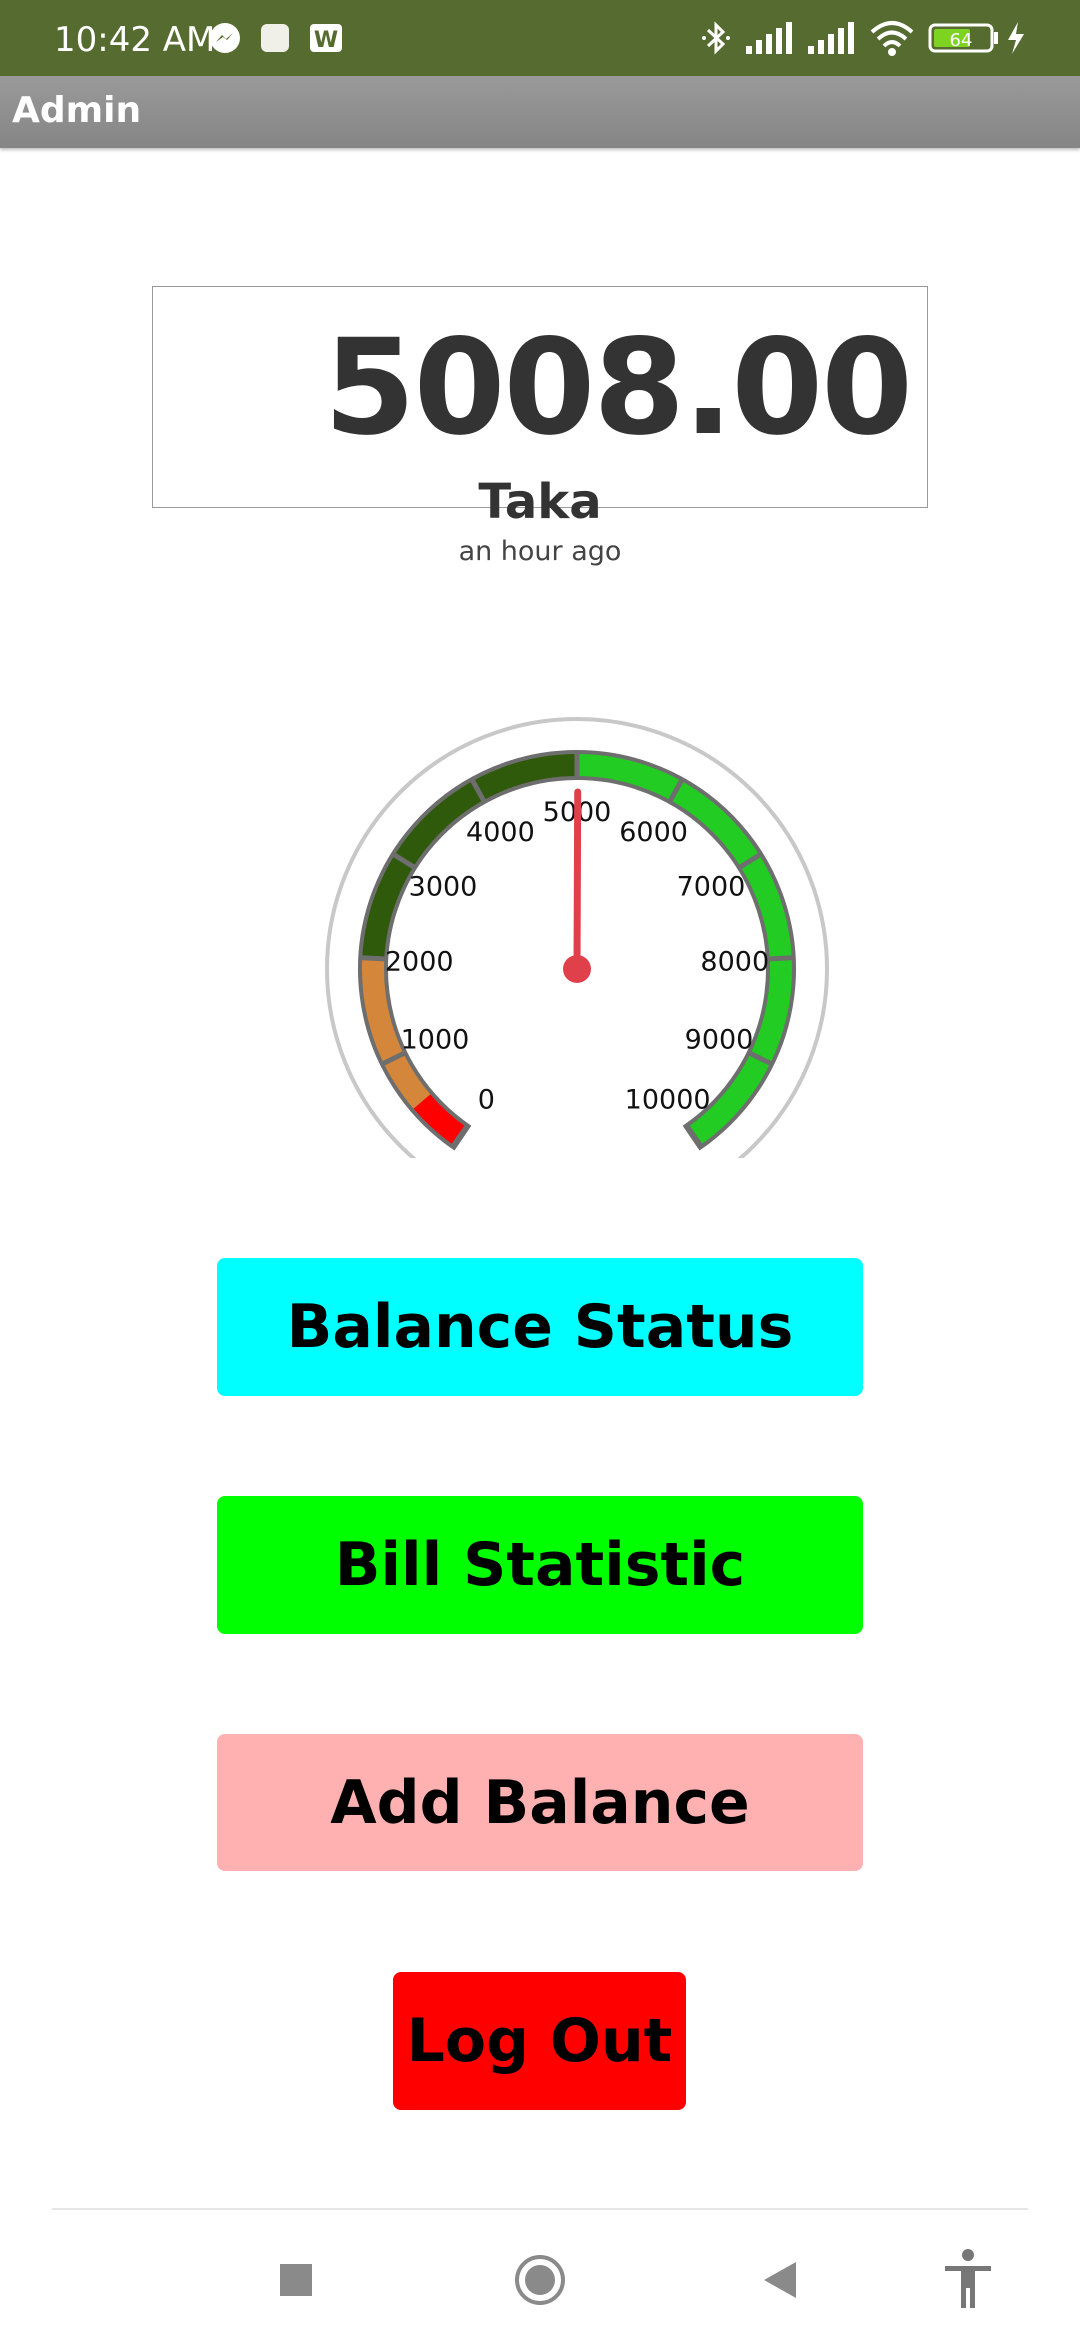 The width and height of the screenshot is (1080, 2340). I want to click on gauge-tick-label-6000: 6000, so click(653, 832).